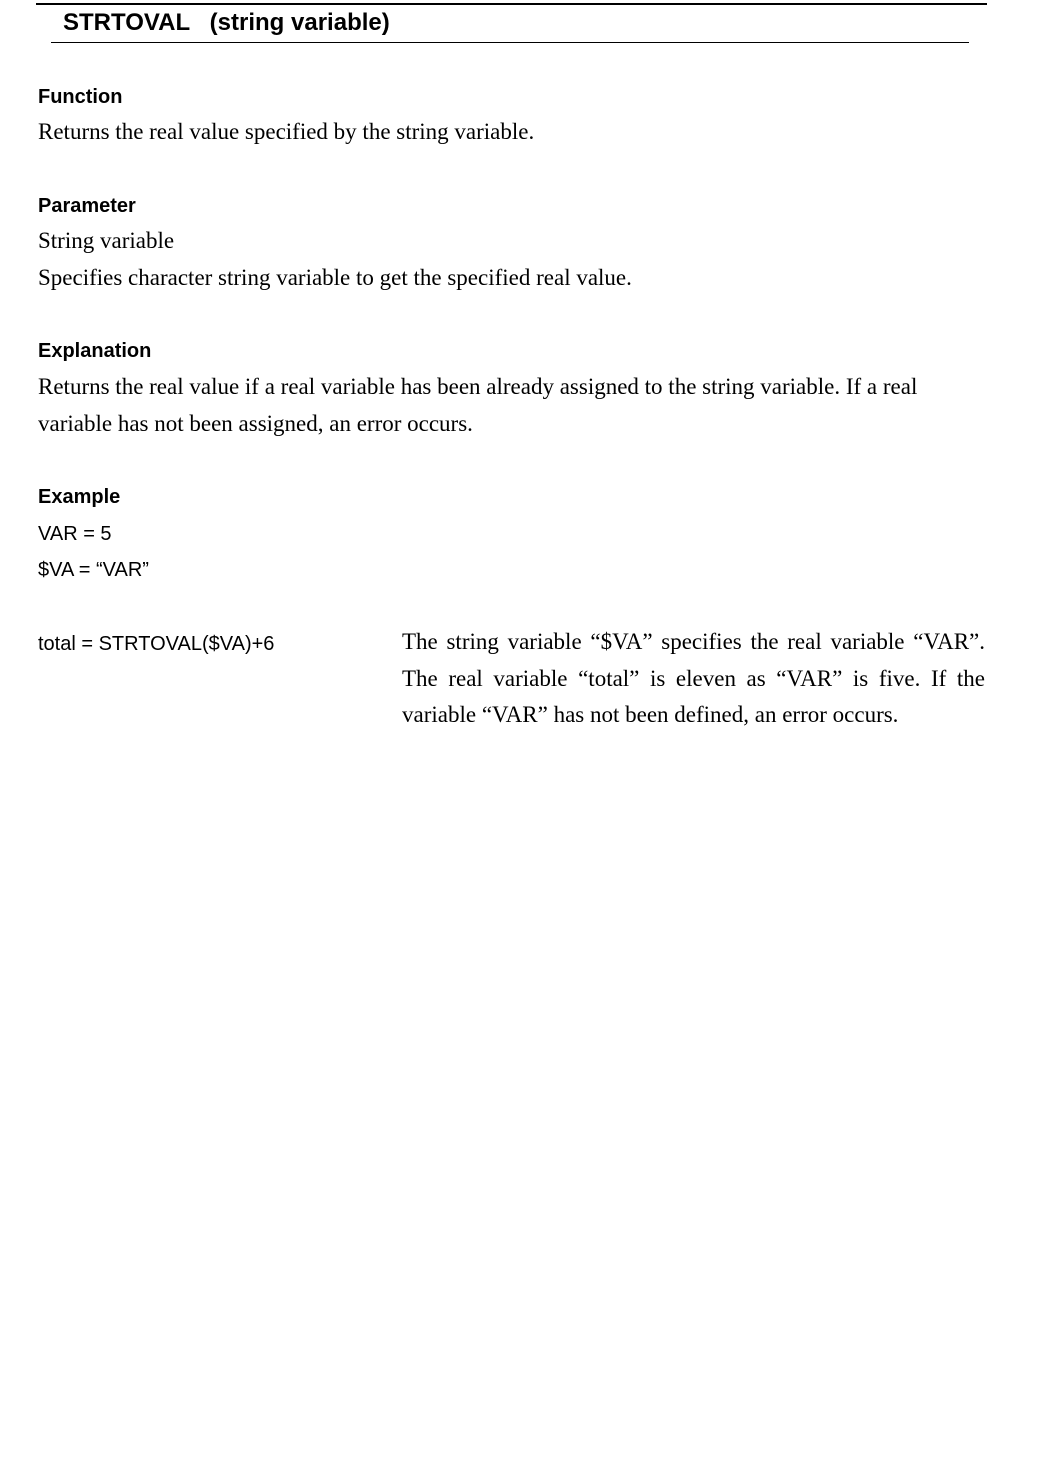 The height and width of the screenshot is (1472, 1038). What do you see at coordinates (79, 497) in the screenshot?
I see `example-heading: Example` at bounding box center [79, 497].